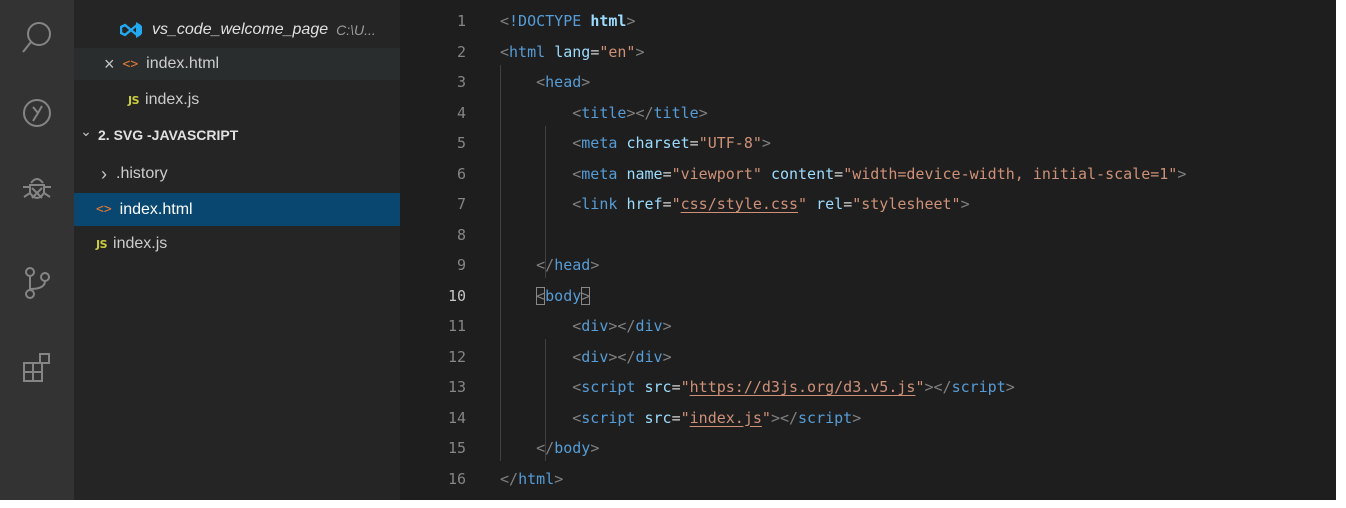 This screenshot has height=508, width=1346. I want to click on code-line-11: <div></div>, so click(622, 326).